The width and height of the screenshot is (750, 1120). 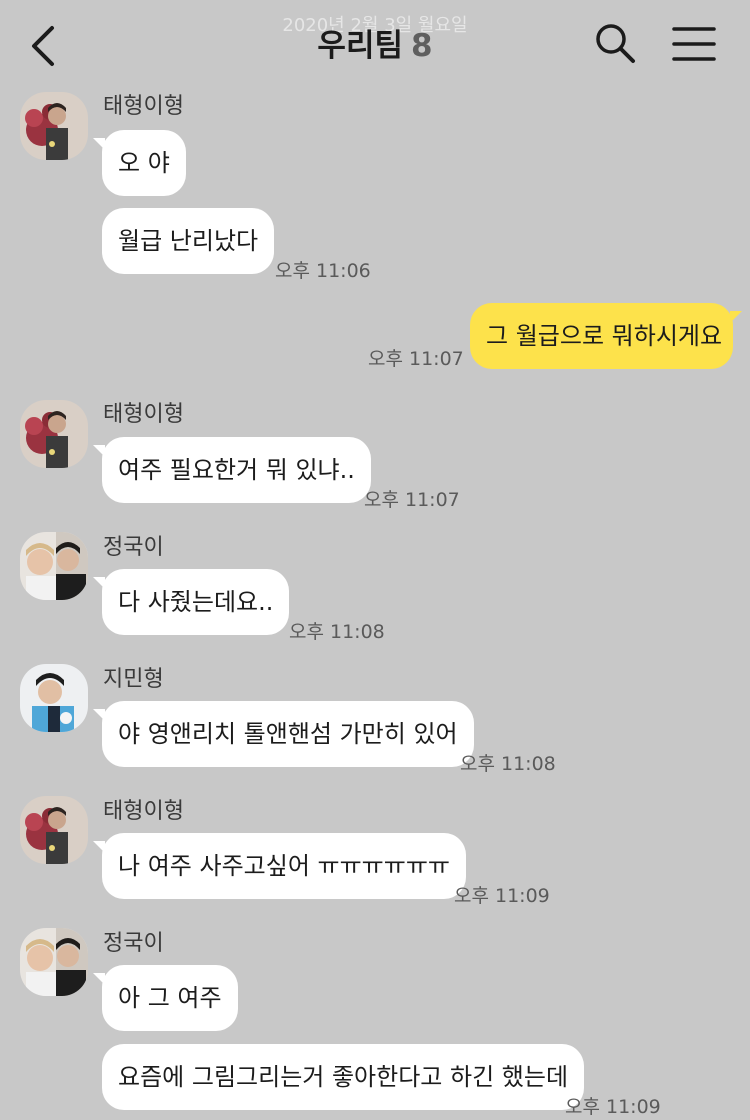 What do you see at coordinates (133, 679) in the screenshot?
I see `sender-name: 지민형` at bounding box center [133, 679].